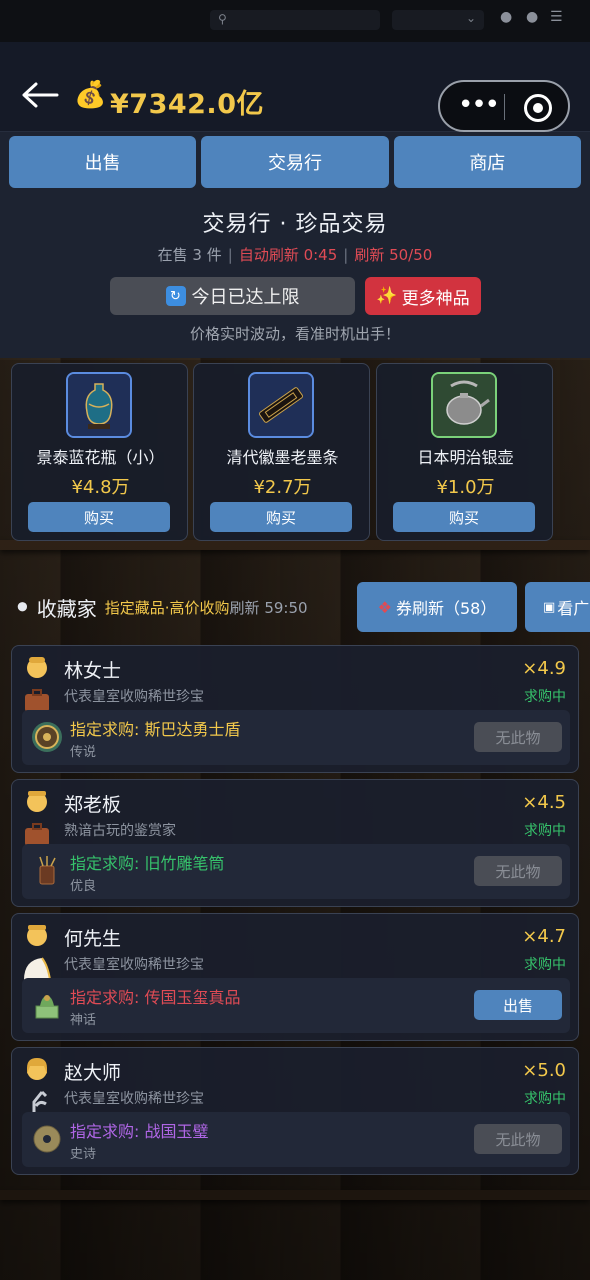 This screenshot has height=1280, width=590. What do you see at coordinates (506, 17) in the screenshot?
I see `bell-icon: ●` at bounding box center [506, 17].